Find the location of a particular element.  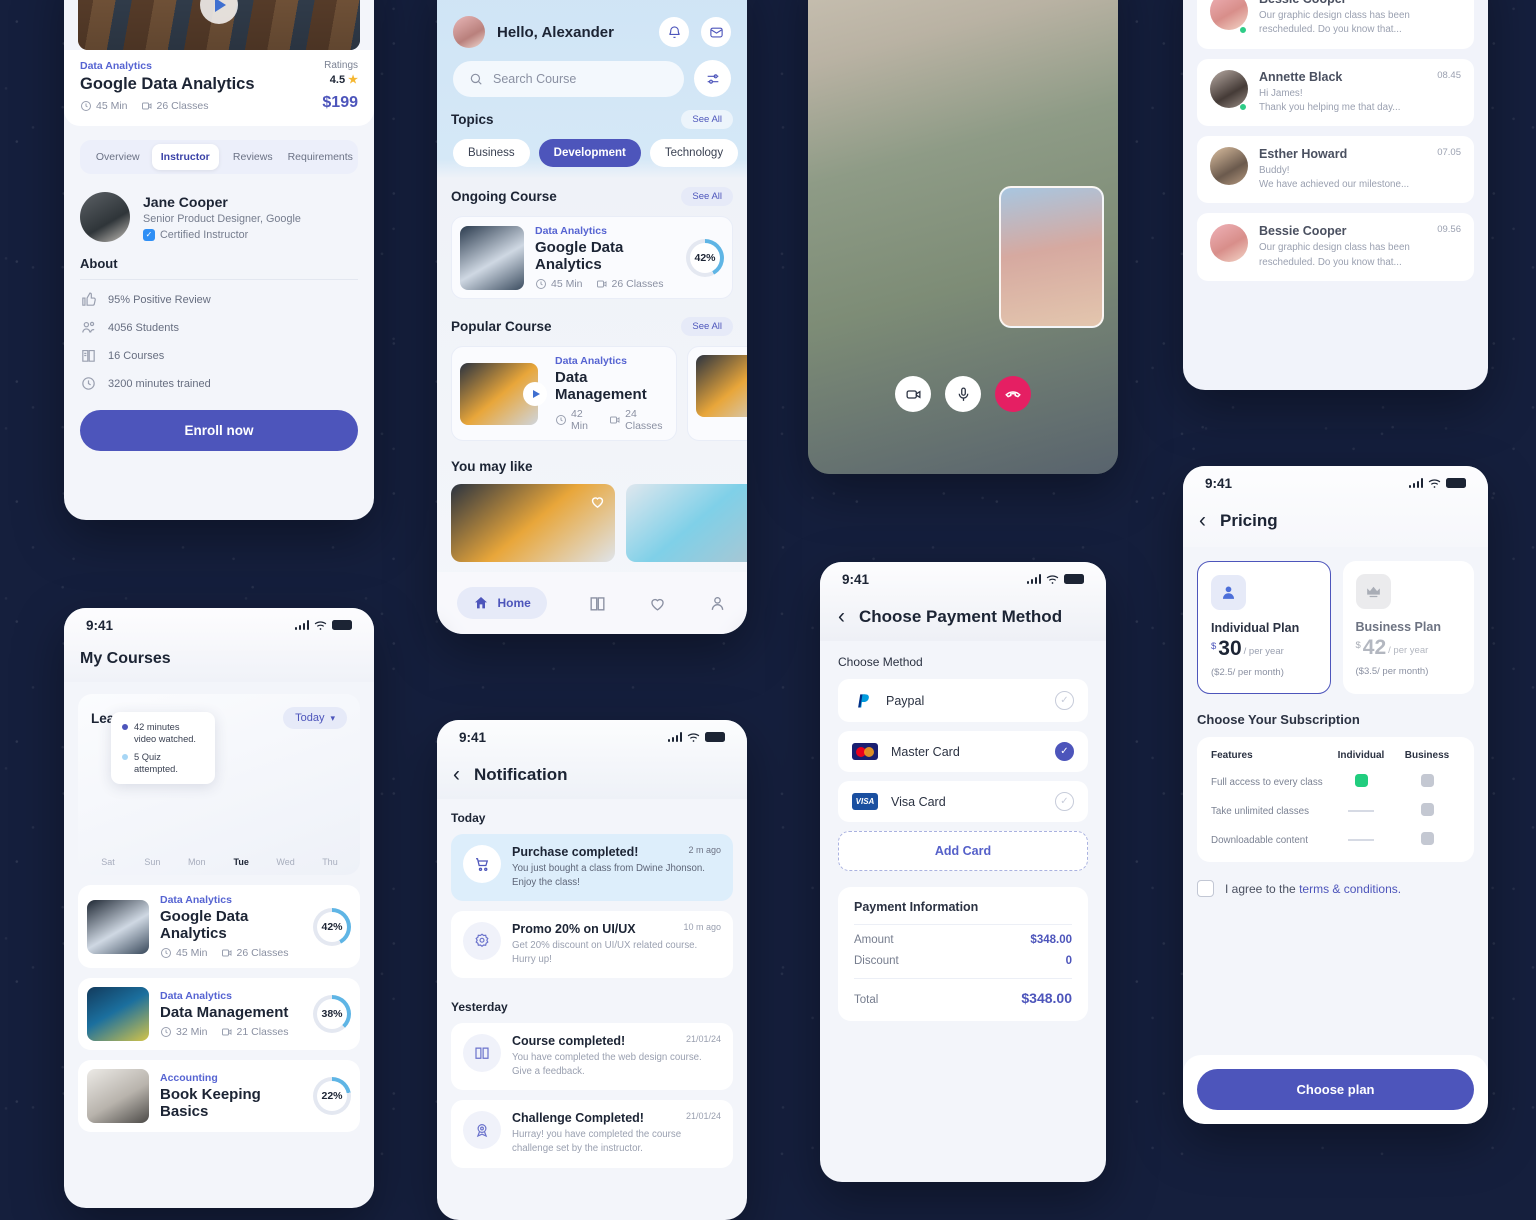

course-tabs: Overview Instructor Reviews Requirements is located at coordinates (219, 157).